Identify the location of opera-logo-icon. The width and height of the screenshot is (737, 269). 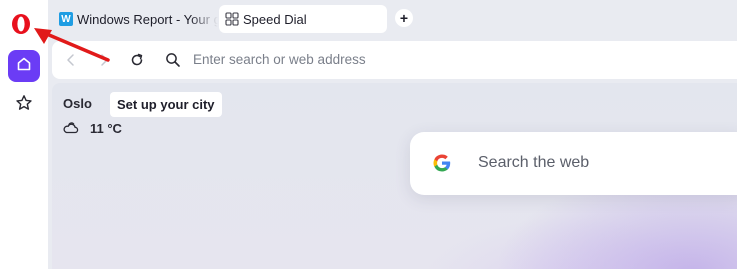
(21, 24).